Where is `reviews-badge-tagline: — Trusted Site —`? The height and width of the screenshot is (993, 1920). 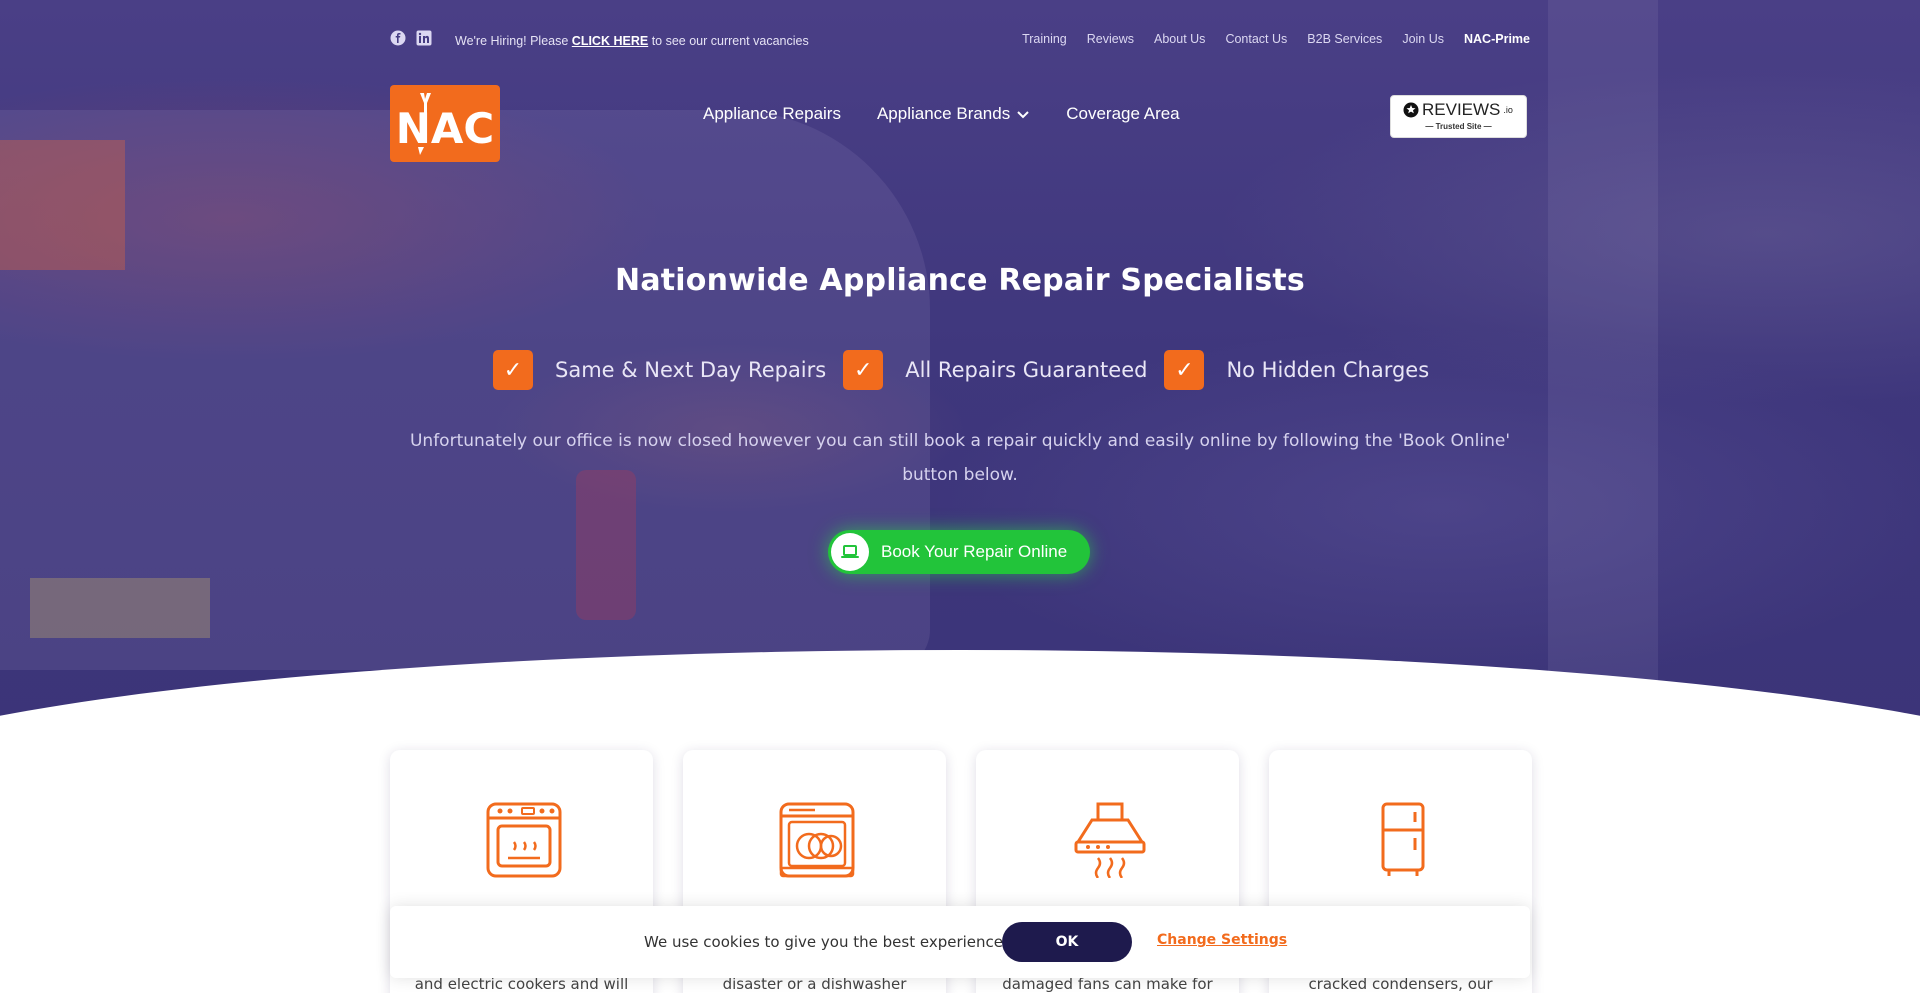 reviews-badge-tagline: — Trusted Site — is located at coordinates (1458, 126).